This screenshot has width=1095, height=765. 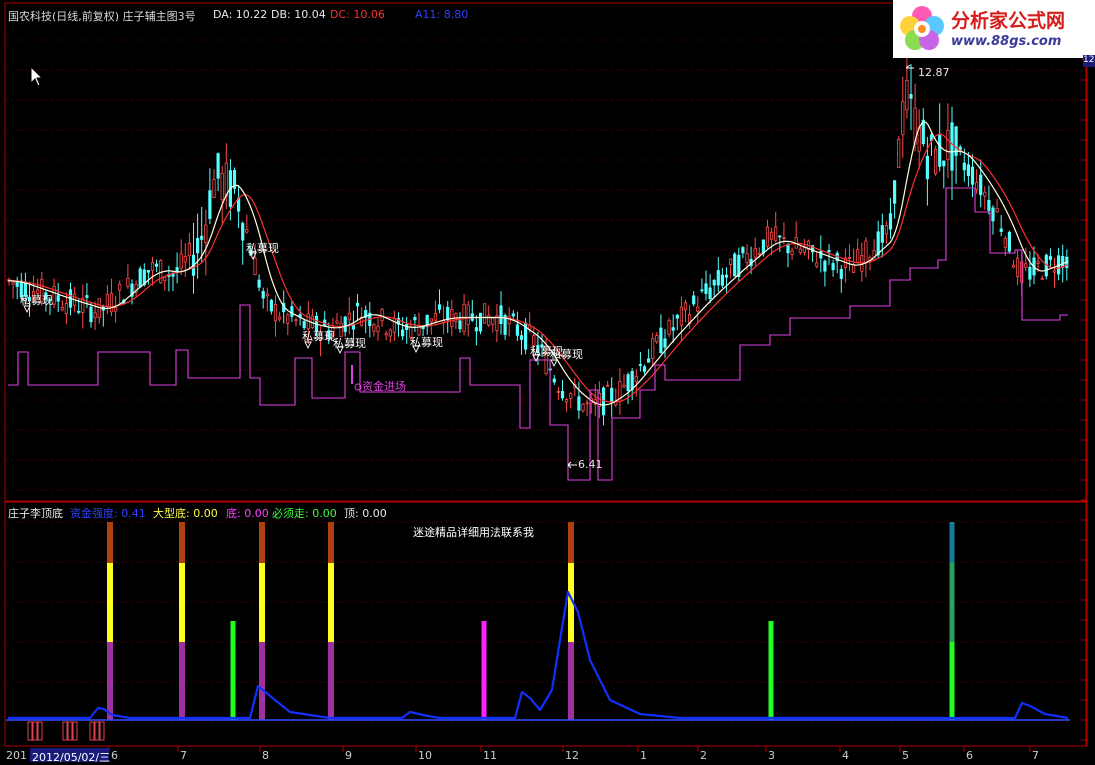 I want to click on flower-icon, so click(x=922, y=28).